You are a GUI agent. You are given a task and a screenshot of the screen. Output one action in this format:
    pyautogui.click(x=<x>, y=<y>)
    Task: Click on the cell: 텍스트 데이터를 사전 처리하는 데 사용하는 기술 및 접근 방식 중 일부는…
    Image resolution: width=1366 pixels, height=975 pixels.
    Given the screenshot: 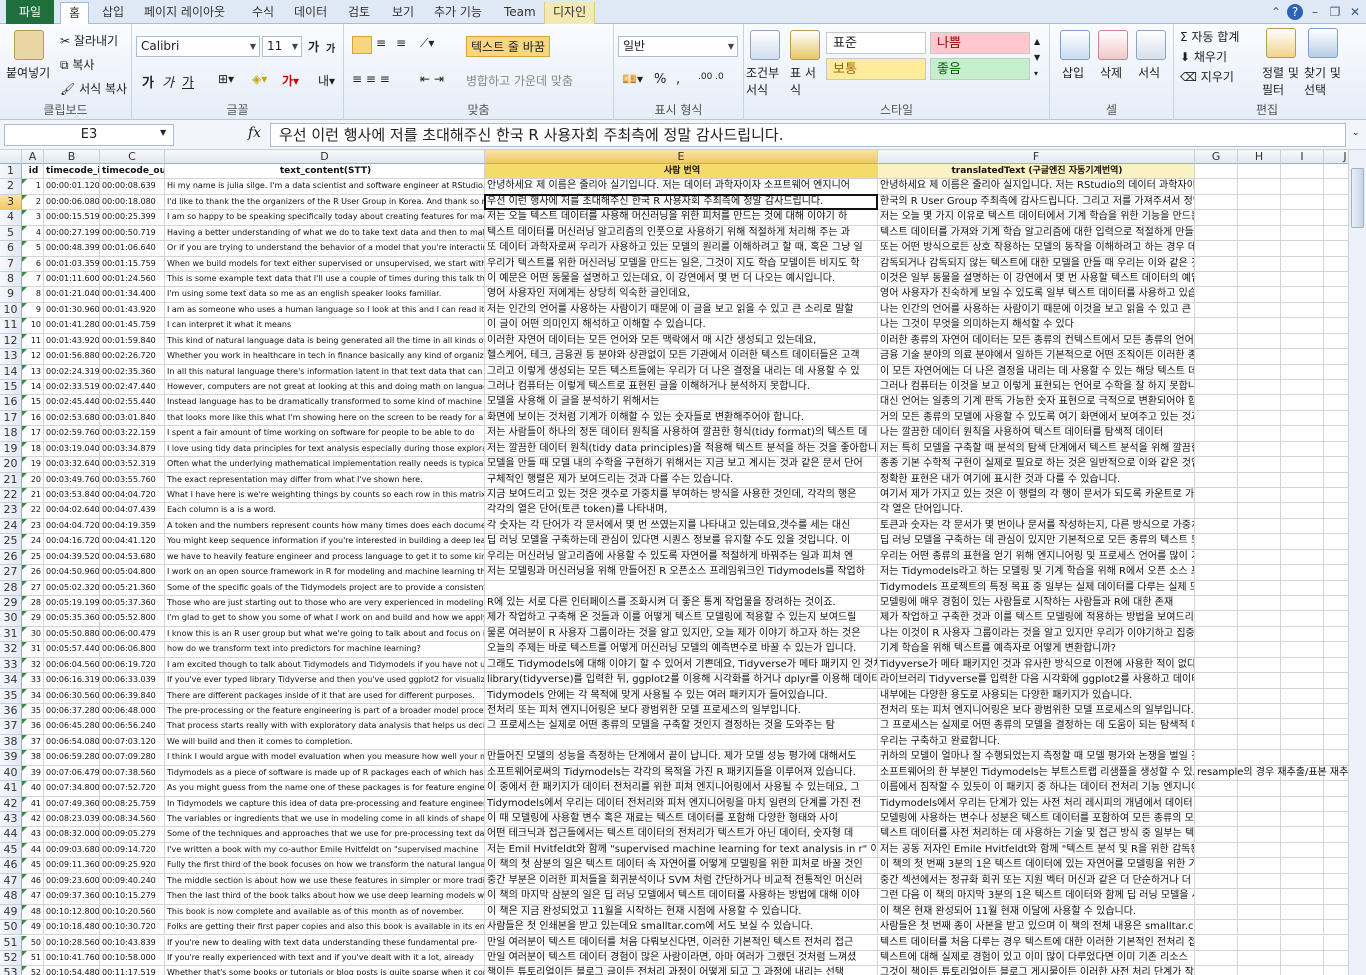 What is the action you would take?
    pyautogui.click(x=1036, y=835)
    